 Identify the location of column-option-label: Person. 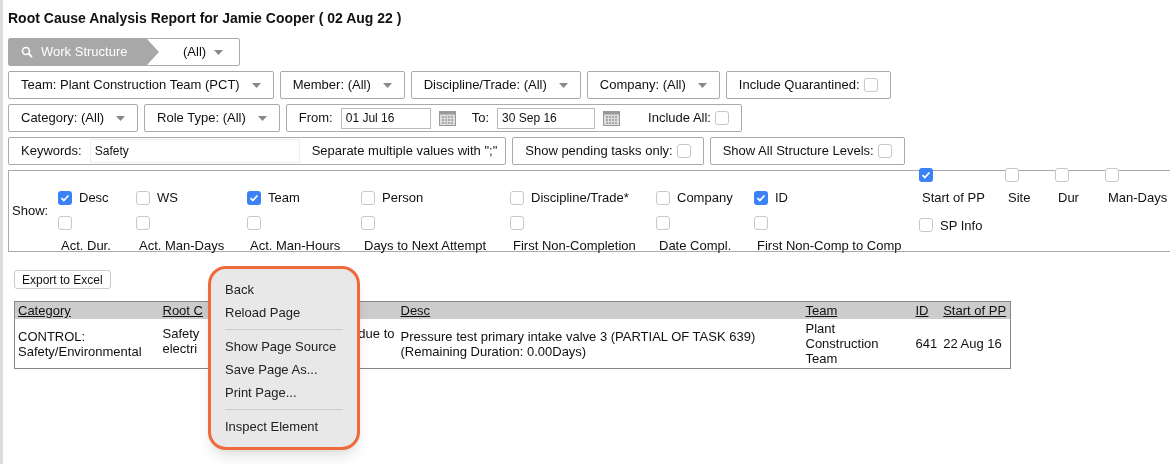
(403, 198).